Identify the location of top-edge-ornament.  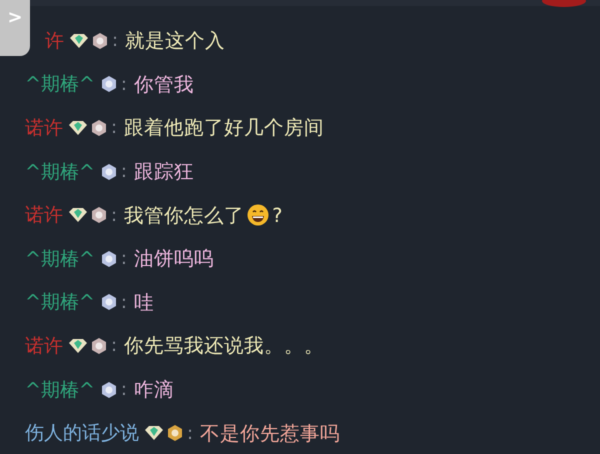
(564, 4).